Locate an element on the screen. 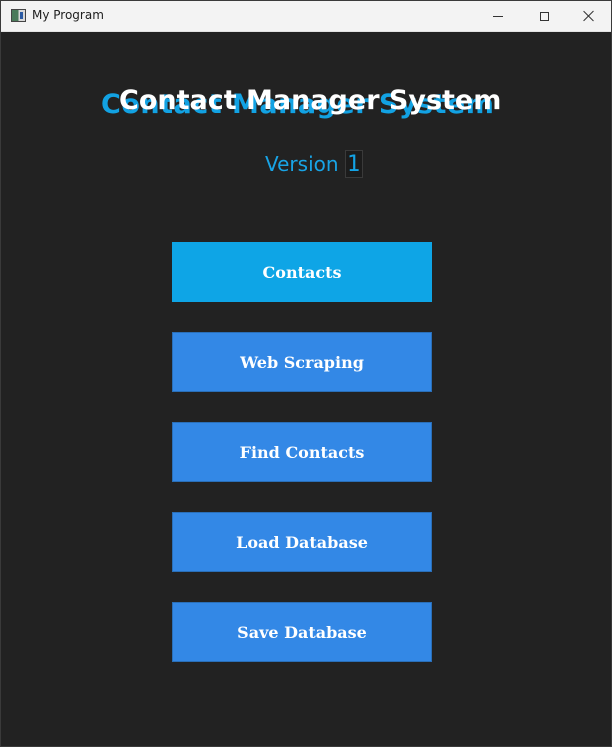 The image size is (612, 747). close-button is located at coordinates (589, 16).